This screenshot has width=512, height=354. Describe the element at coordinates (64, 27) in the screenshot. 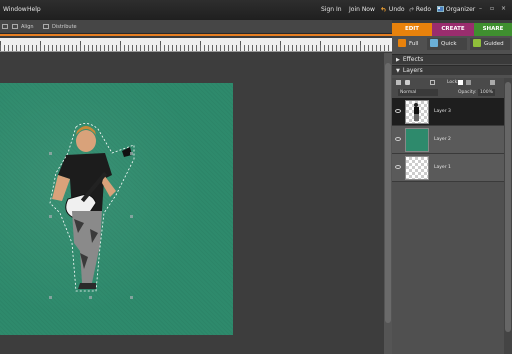

I see `distribute-label: Distribute` at that location.